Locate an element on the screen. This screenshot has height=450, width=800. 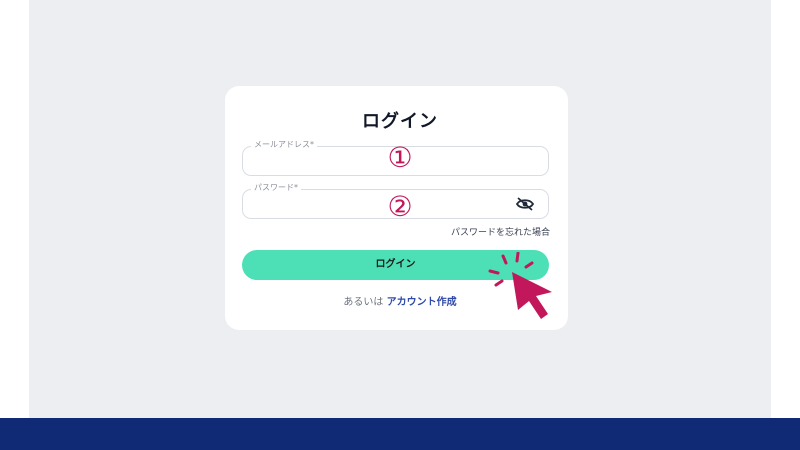
step-2-marker: ② is located at coordinates (400, 206).